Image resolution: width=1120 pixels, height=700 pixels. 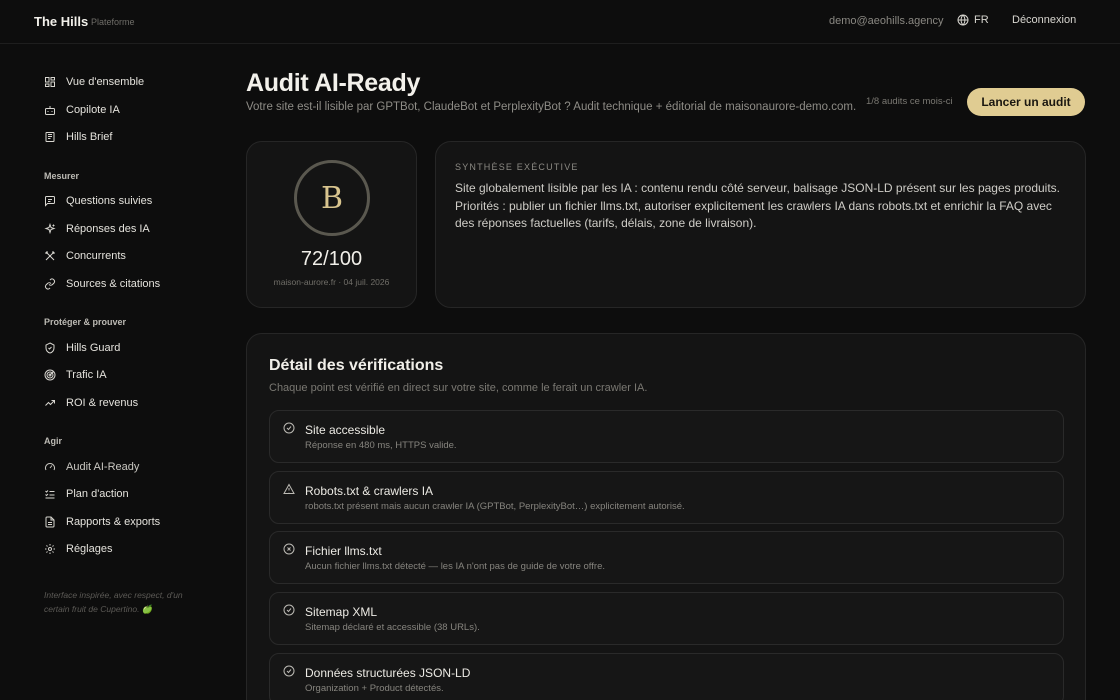 What do you see at coordinates (50, 284) in the screenshot?
I see `link-icon` at bounding box center [50, 284].